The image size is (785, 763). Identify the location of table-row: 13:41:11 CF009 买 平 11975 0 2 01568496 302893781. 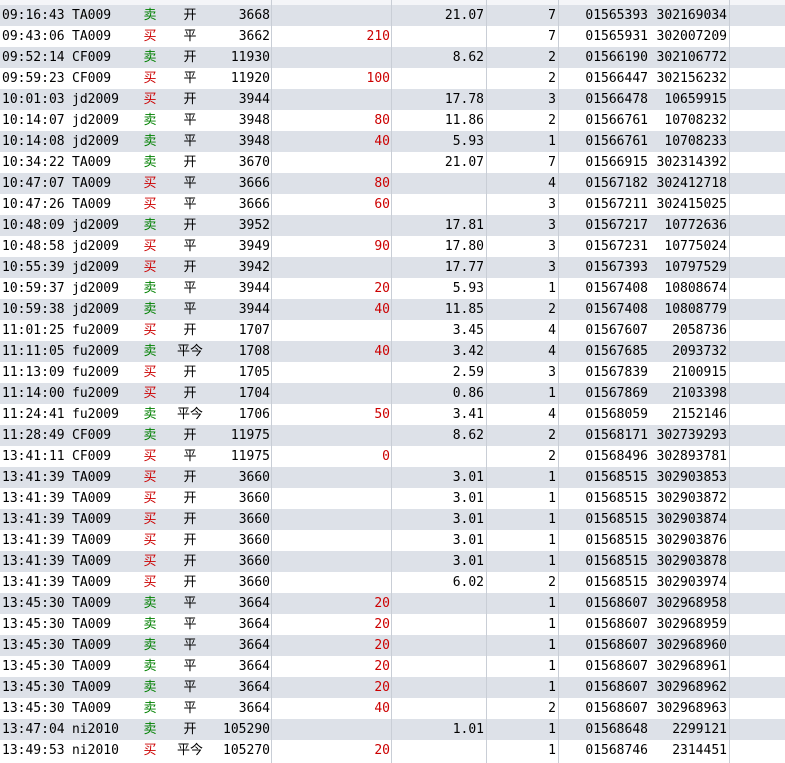
(392, 456).